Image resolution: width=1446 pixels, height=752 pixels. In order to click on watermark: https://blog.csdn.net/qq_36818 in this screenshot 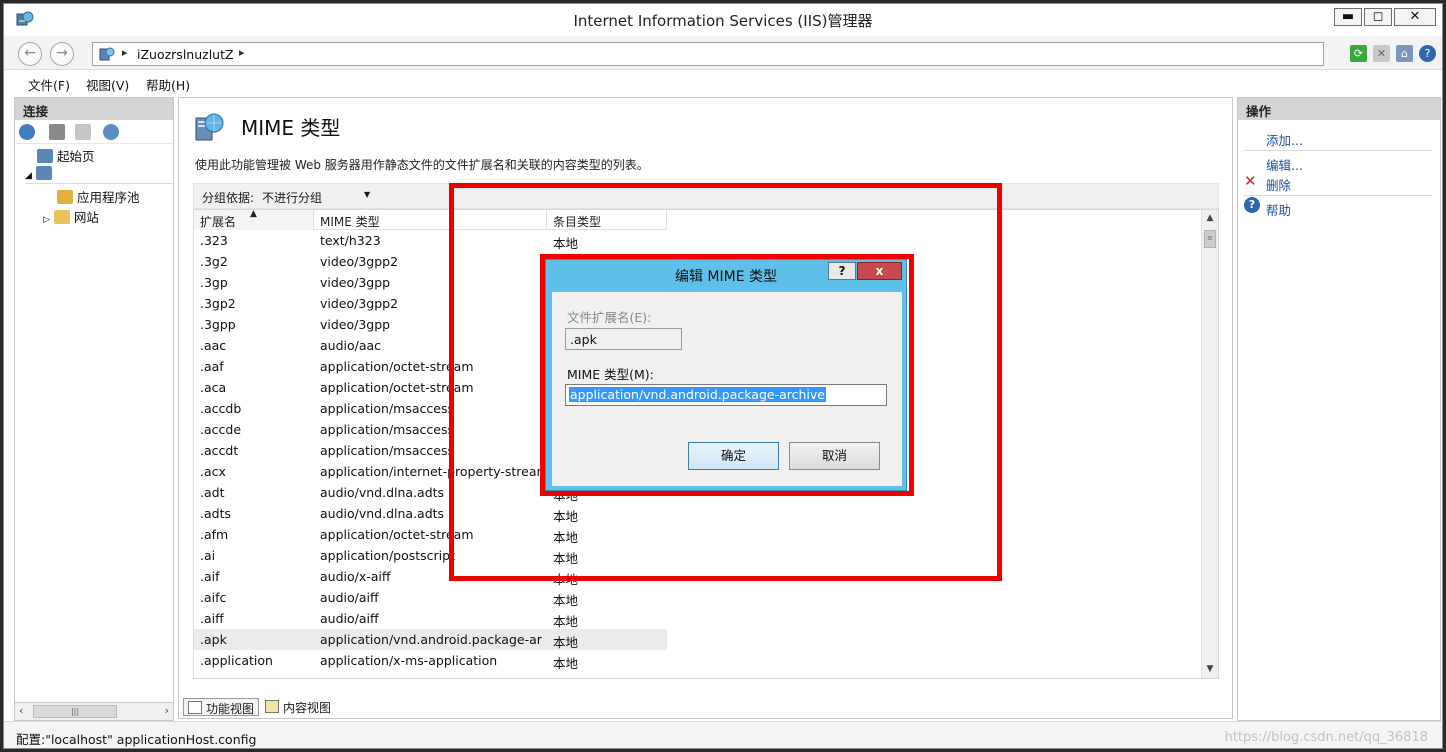, I will do `click(1326, 737)`.